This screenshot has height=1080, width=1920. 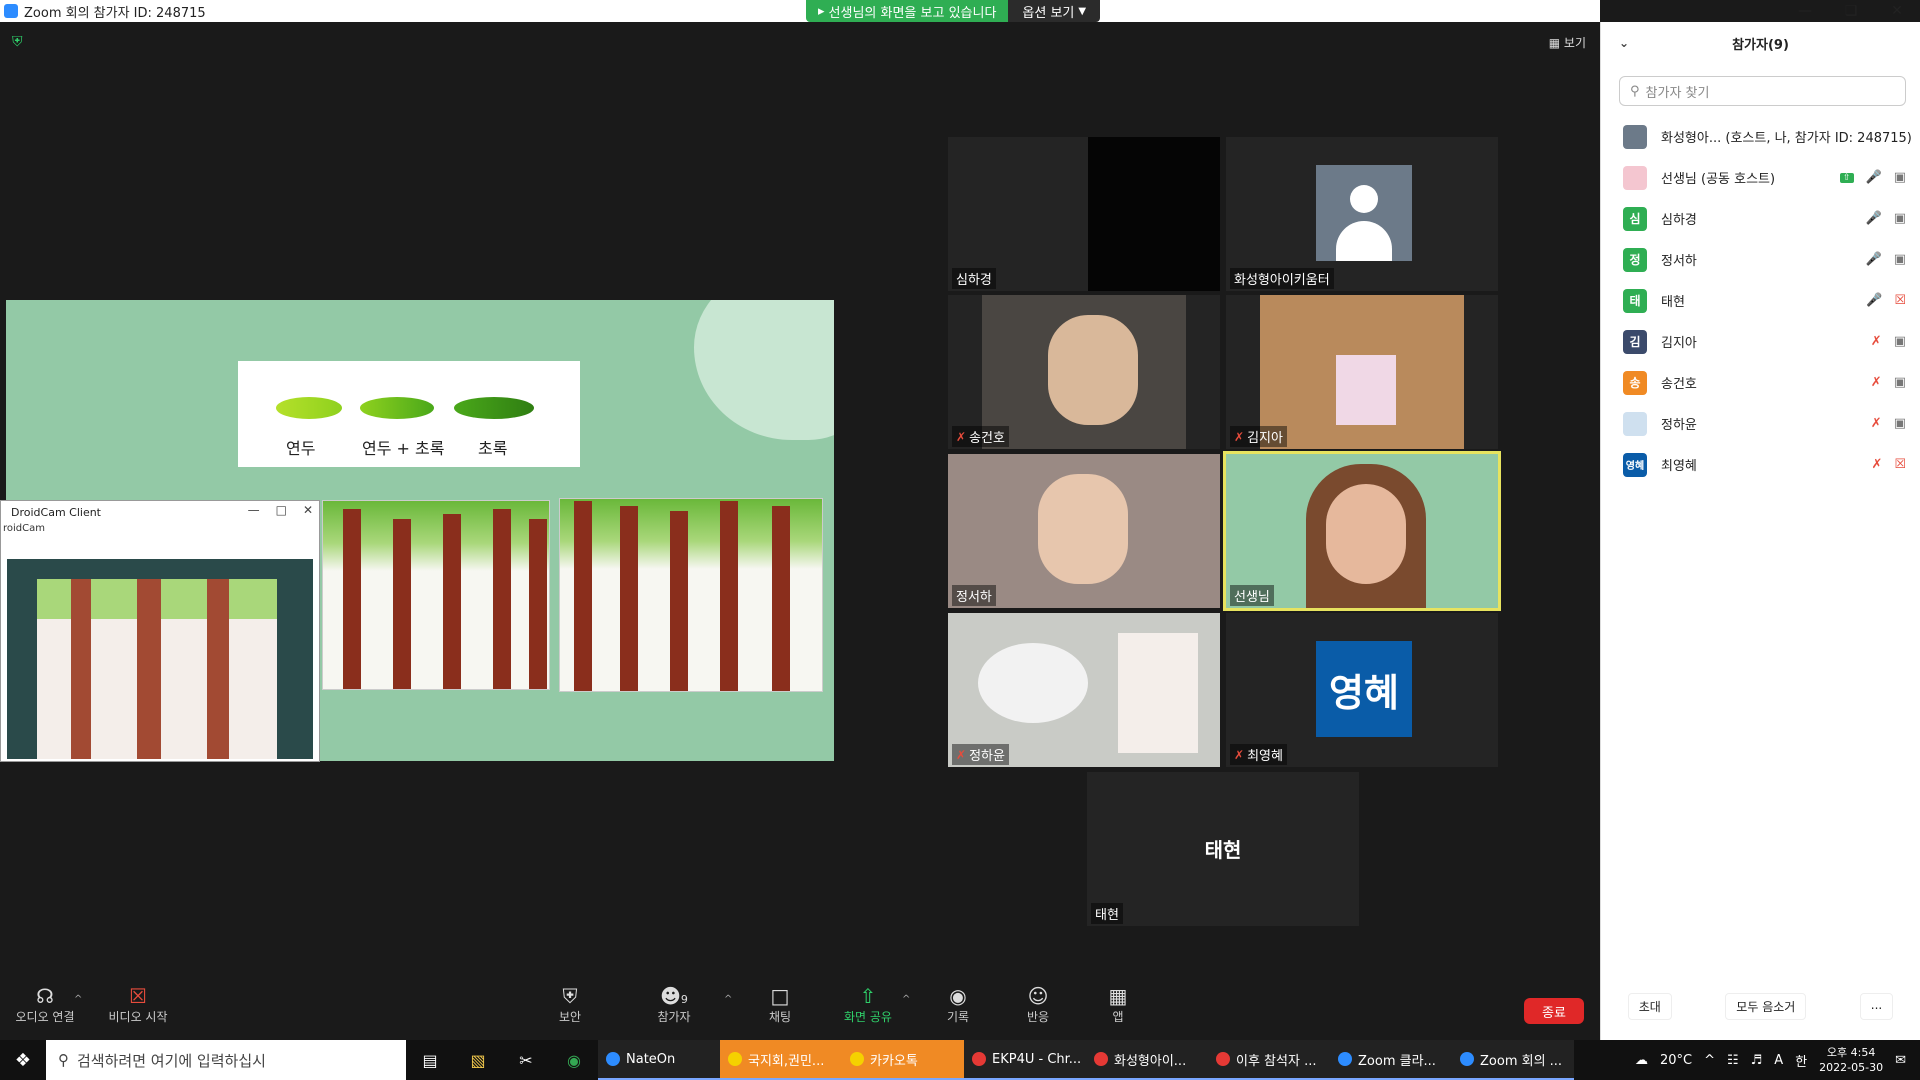 I want to click on chevron-down-icon: ▼, so click(x=1082, y=11).